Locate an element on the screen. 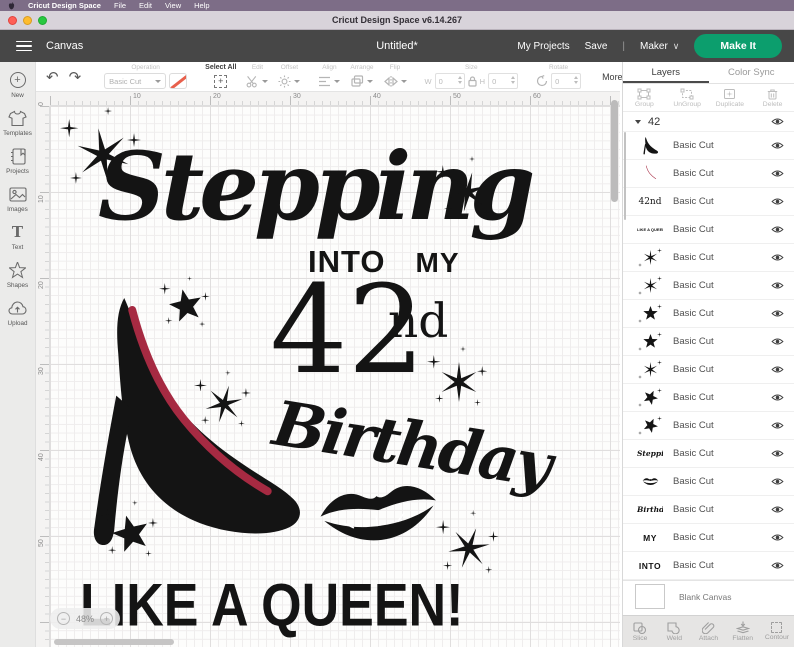 The height and width of the screenshot is (647, 794). layer-row: MY Basic Cut is located at coordinates (708, 538).